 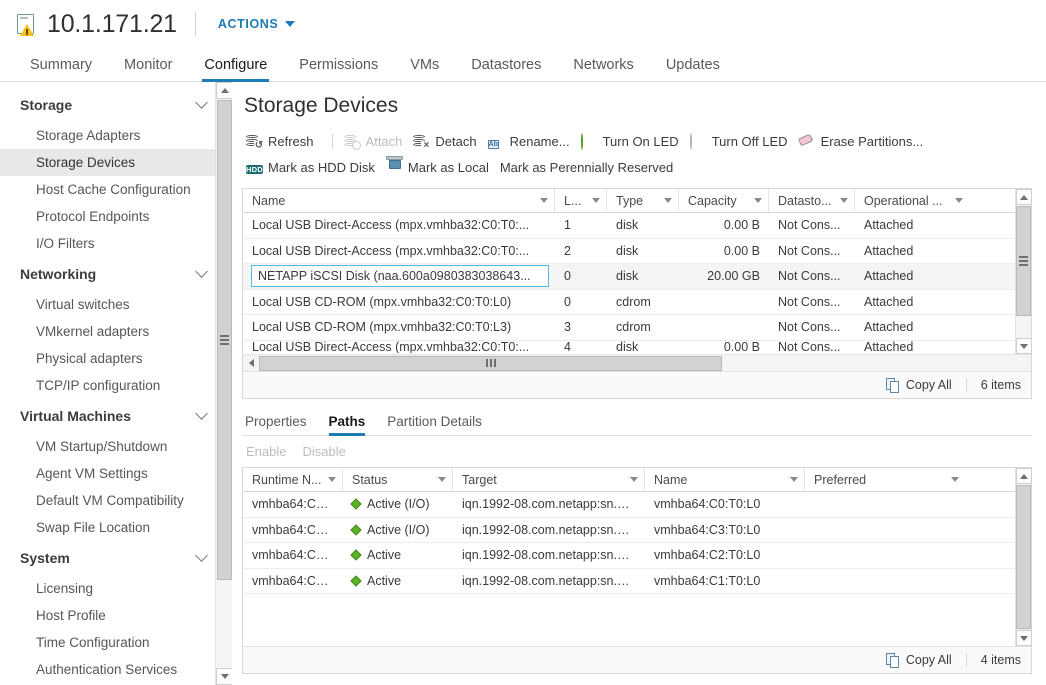 What do you see at coordinates (283, 141) in the screenshot?
I see `toolbar-refresh-button: ↺ Refresh` at bounding box center [283, 141].